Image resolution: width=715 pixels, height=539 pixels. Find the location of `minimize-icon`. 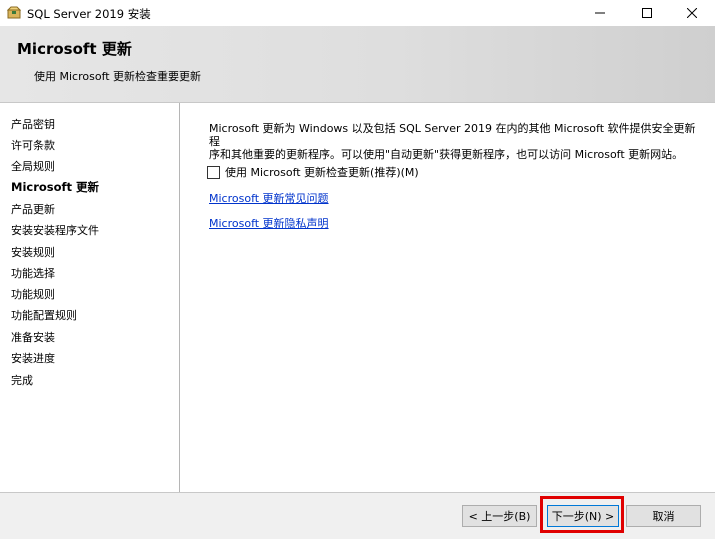

minimize-icon is located at coordinates (600, 13).